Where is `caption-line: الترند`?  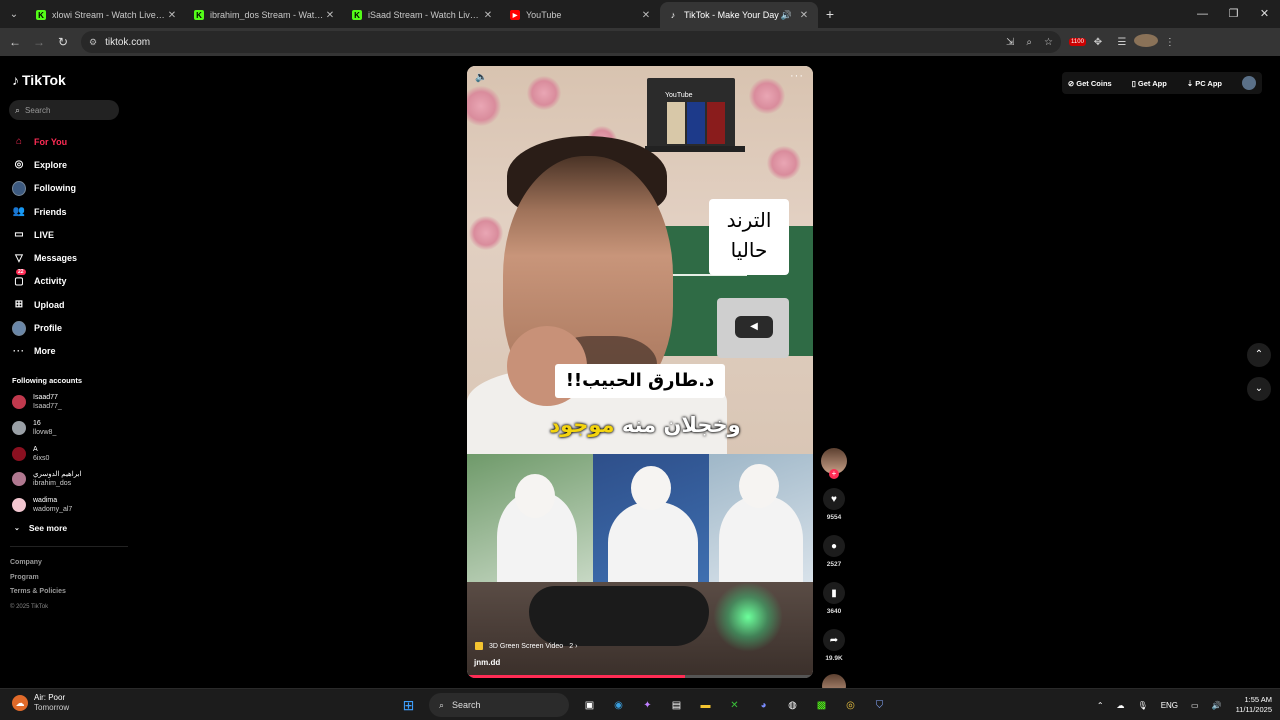
caption-line: الترند is located at coordinates (749, 220).